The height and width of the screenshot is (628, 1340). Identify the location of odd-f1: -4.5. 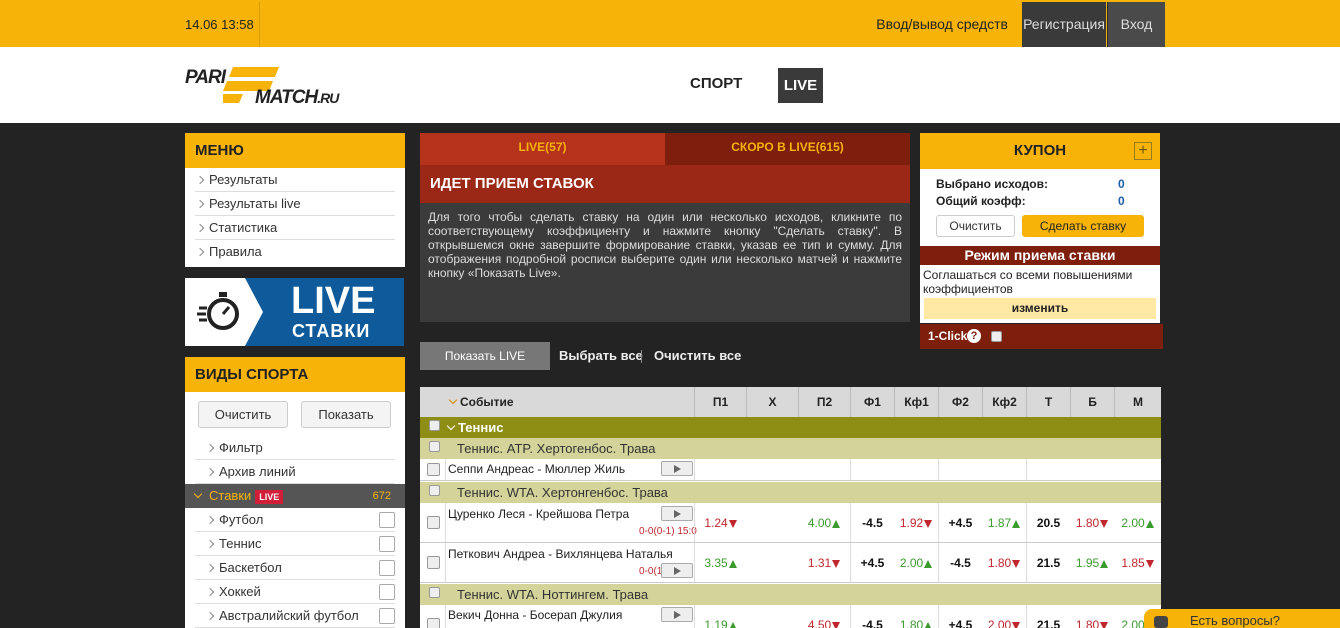
(872, 616).